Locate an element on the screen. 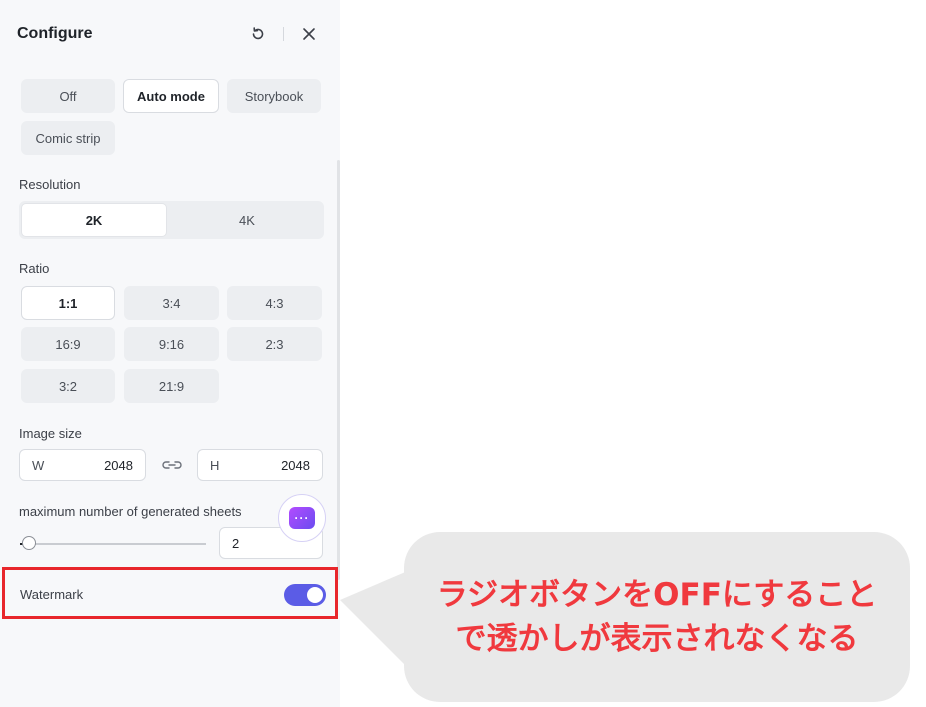 Image resolution: width=926 pixels, height=707 pixels. chat-assistant-button: ··· is located at coordinates (302, 518).